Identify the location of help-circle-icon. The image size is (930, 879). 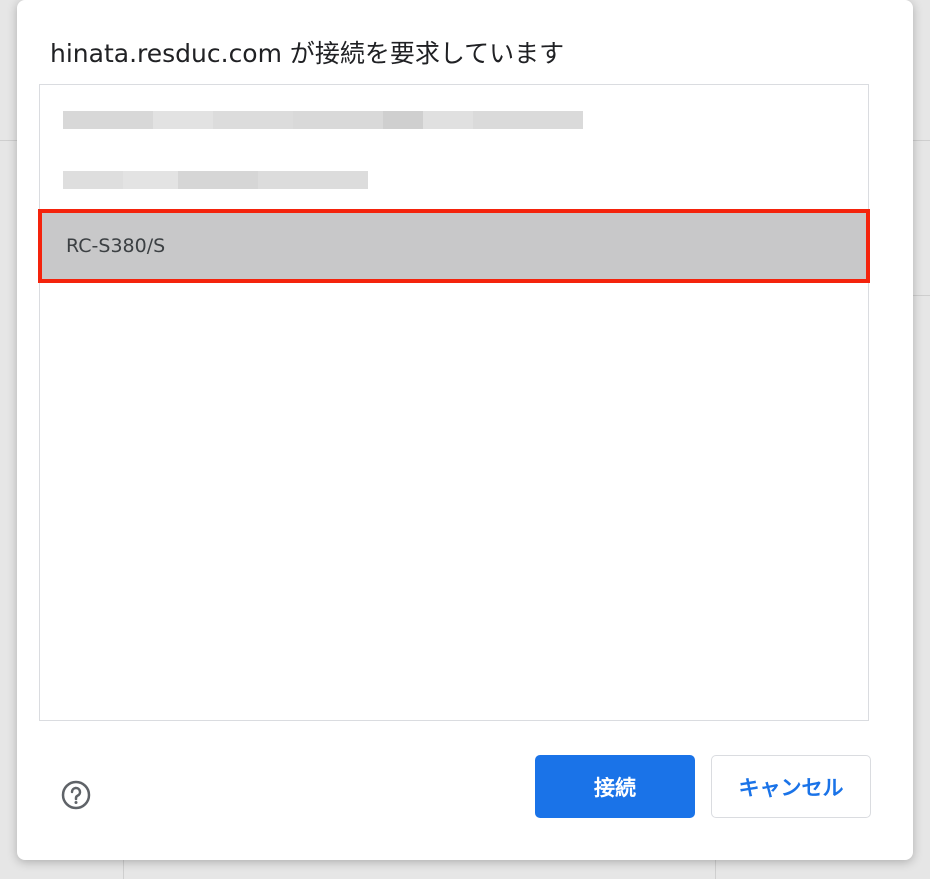
(76, 795).